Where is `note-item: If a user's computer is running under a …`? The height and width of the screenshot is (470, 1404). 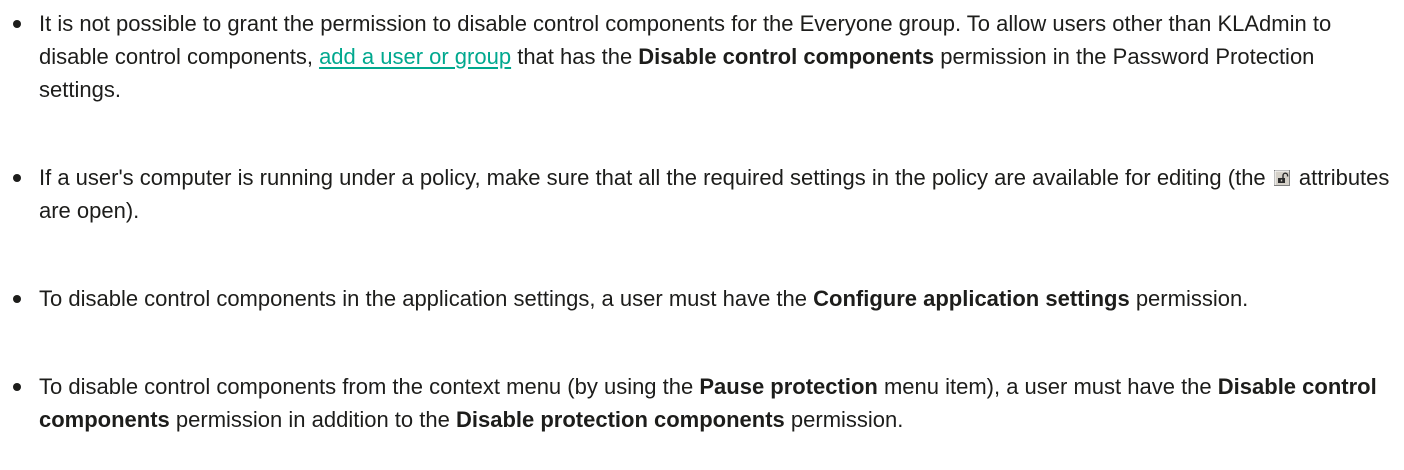
note-item: If a user's computer is running under a … is located at coordinates (705, 194).